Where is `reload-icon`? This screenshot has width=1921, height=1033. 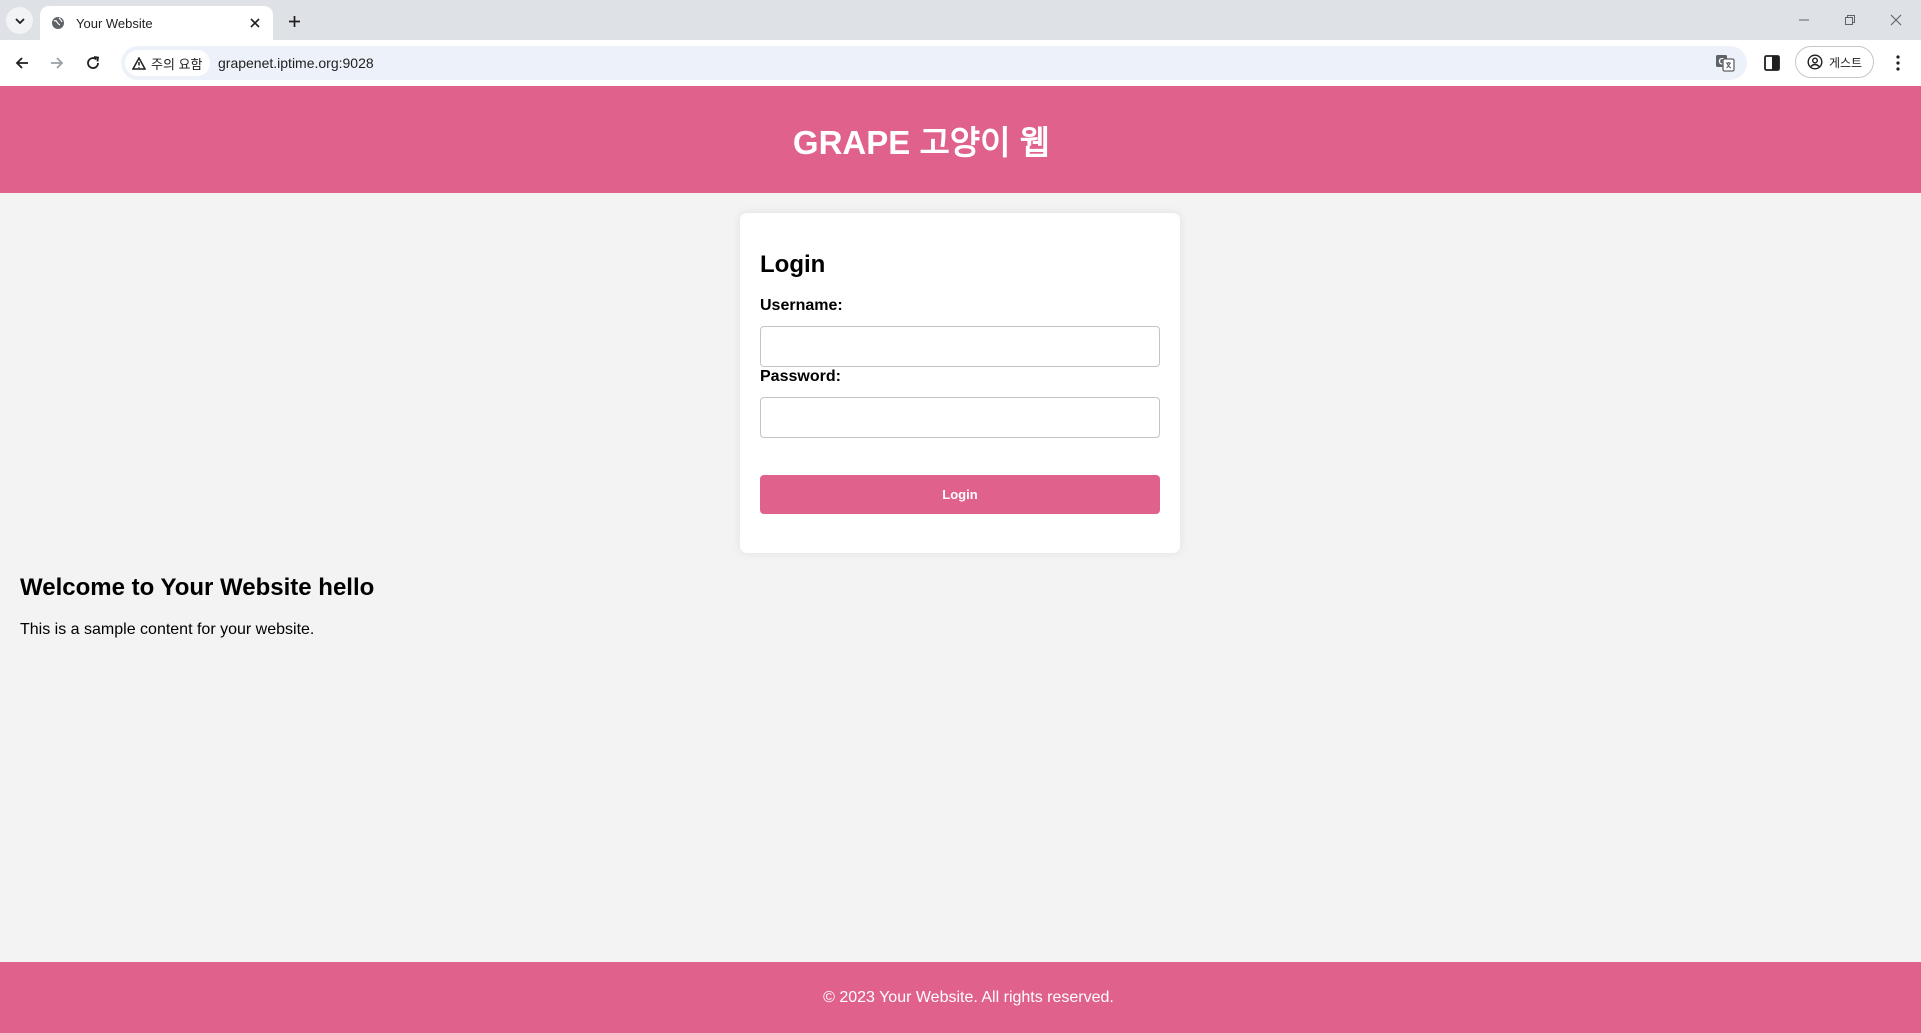 reload-icon is located at coordinates (93, 62).